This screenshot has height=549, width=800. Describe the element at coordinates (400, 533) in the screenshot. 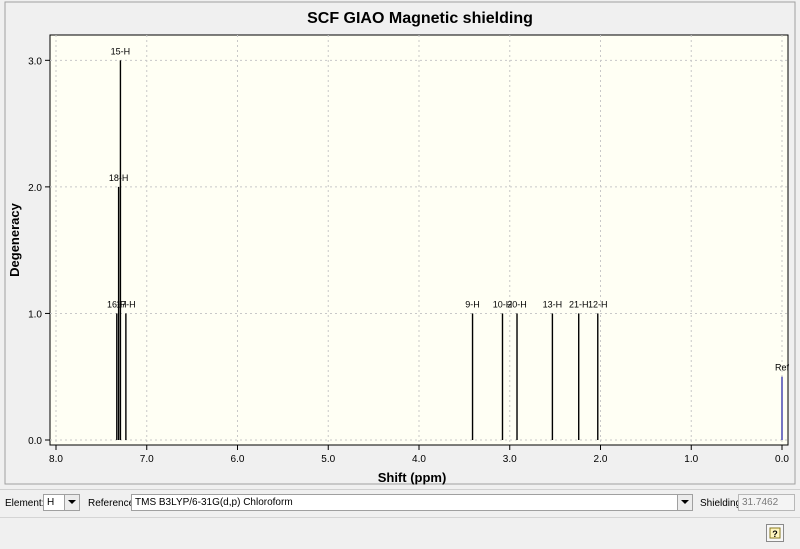

I see `status-bar: ?` at that location.